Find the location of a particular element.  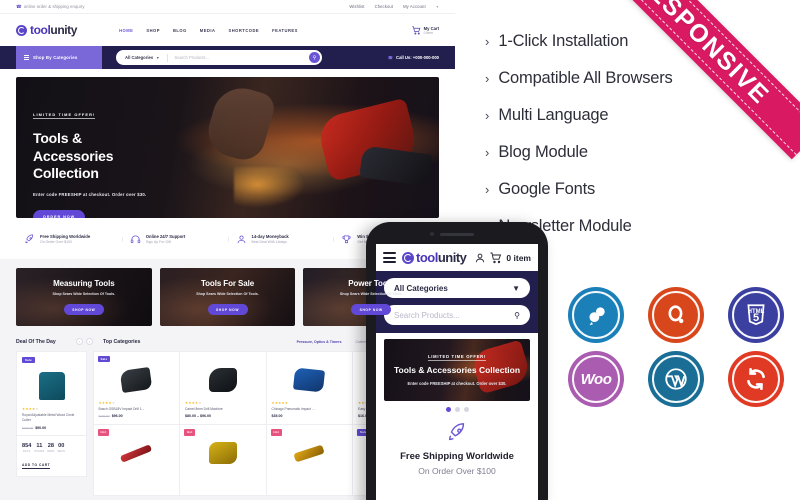

hero-order-now-button: ORDER NOW is located at coordinates (59, 213).